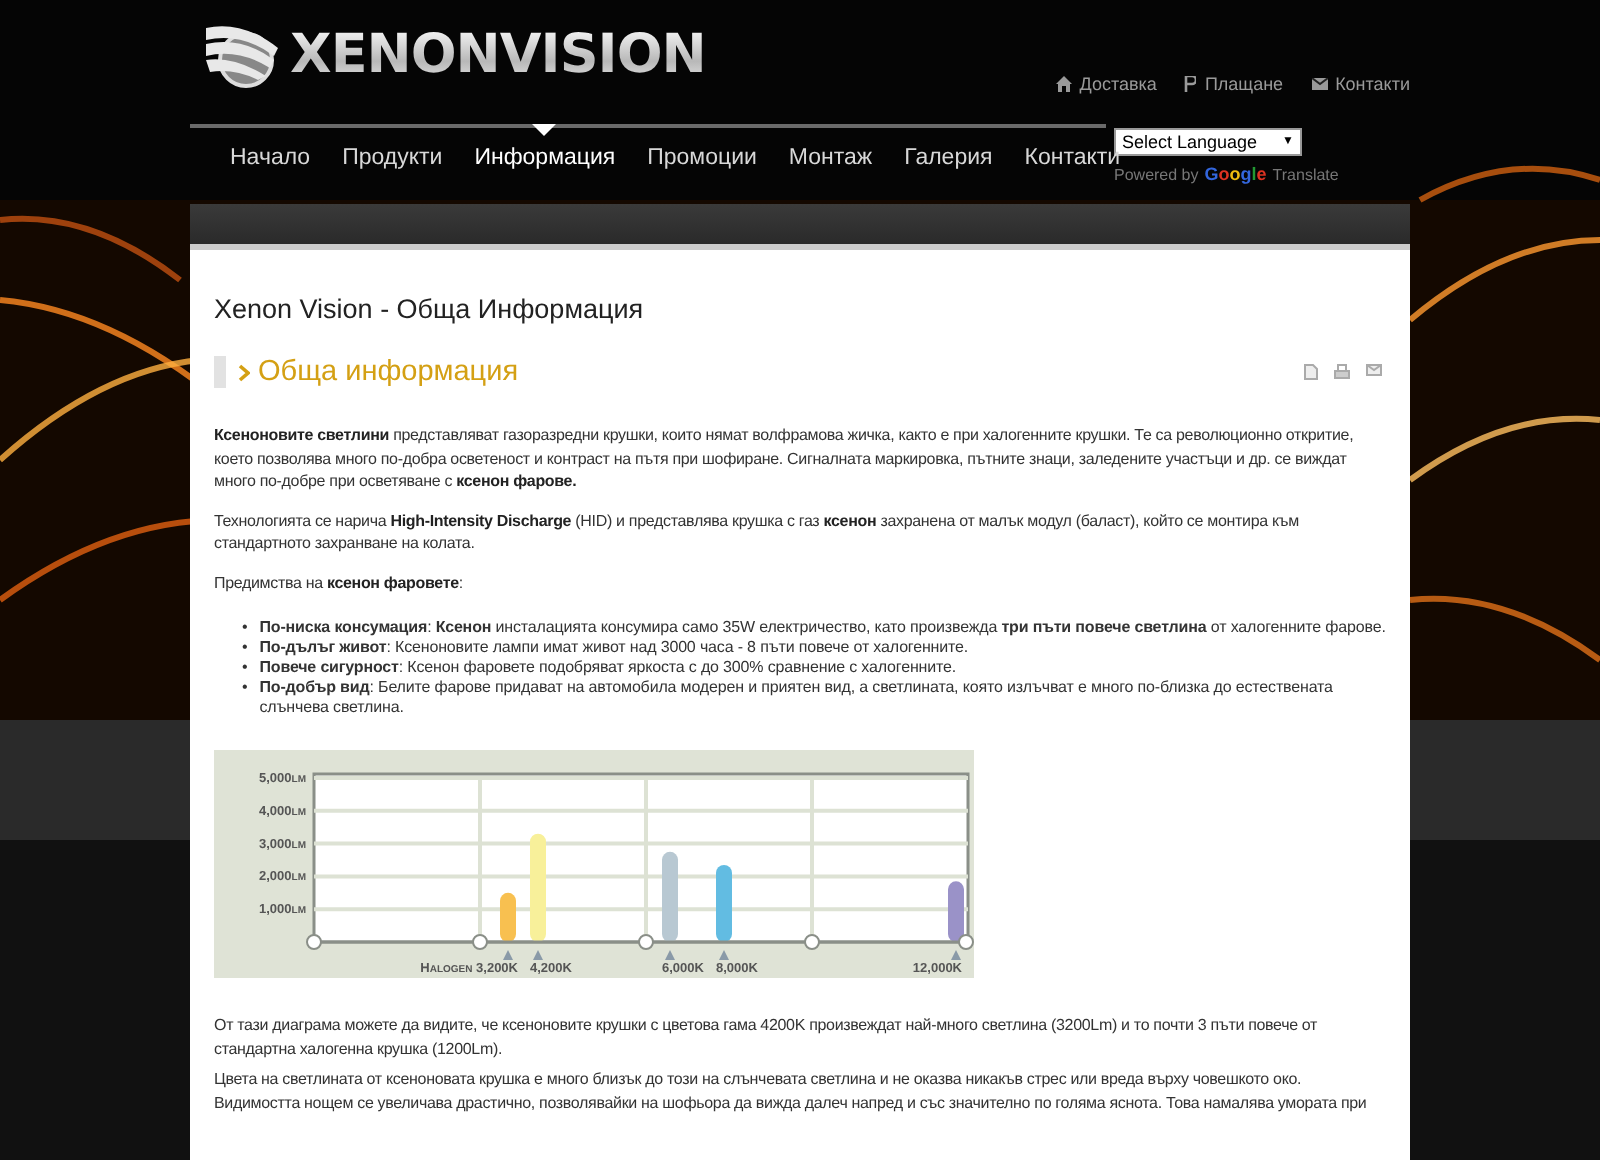  What do you see at coordinates (702, 164) in the screenshot?
I see `nav-item: Промоции` at bounding box center [702, 164].